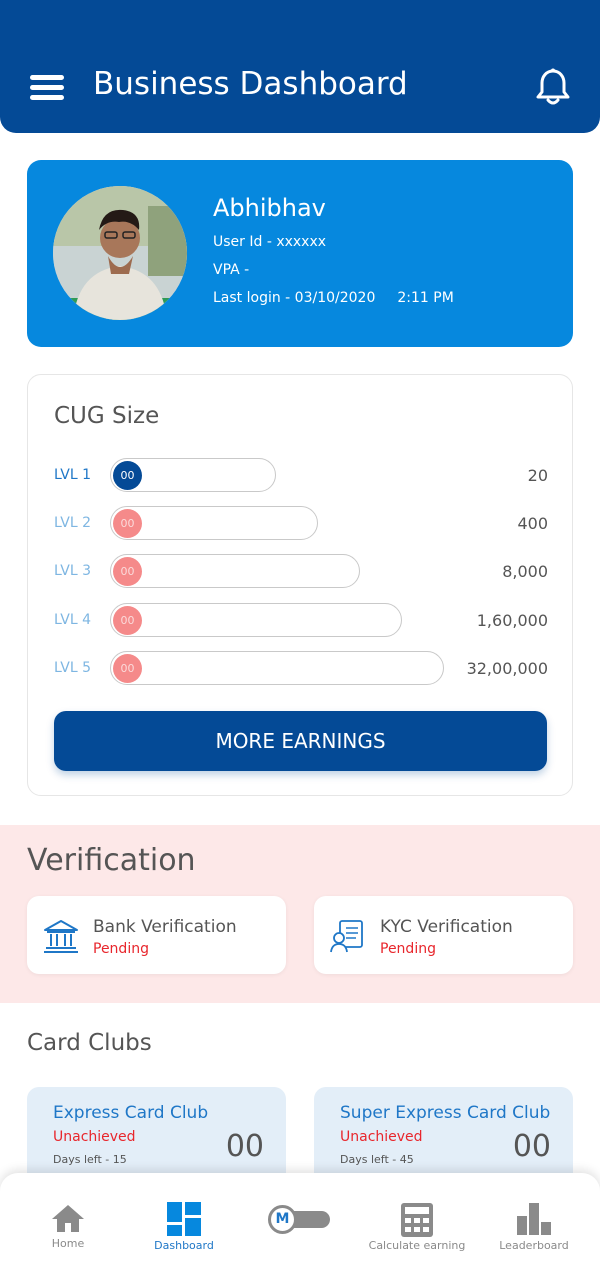 The height and width of the screenshot is (1267, 600). What do you see at coordinates (537, 475) in the screenshot?
I see `level-value: 20` at bounding box center [537, 475].